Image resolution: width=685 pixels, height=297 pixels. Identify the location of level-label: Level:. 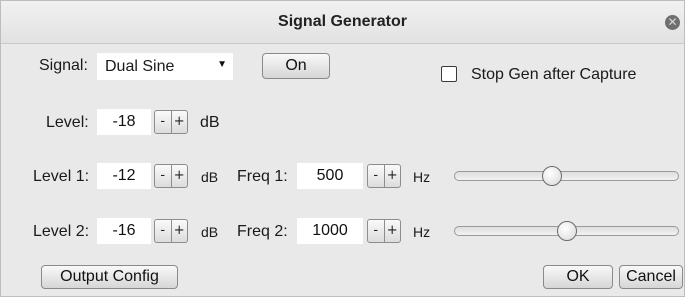
(67, 122).